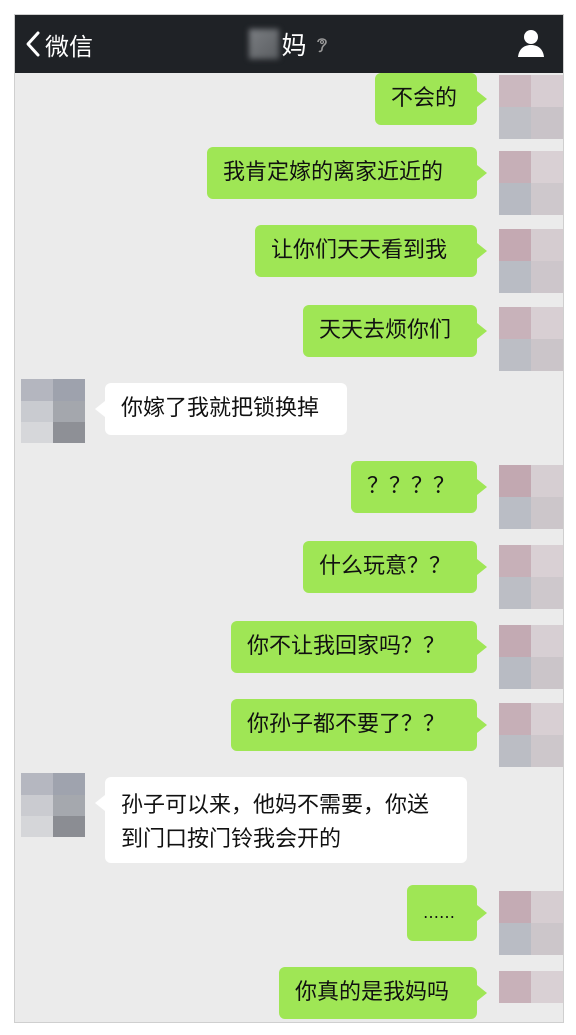 This screenshot has width=576, height=1035. I want to click on message-text-line-1: 孙子可以来，他妈不需要，你送, so click(275, 805).